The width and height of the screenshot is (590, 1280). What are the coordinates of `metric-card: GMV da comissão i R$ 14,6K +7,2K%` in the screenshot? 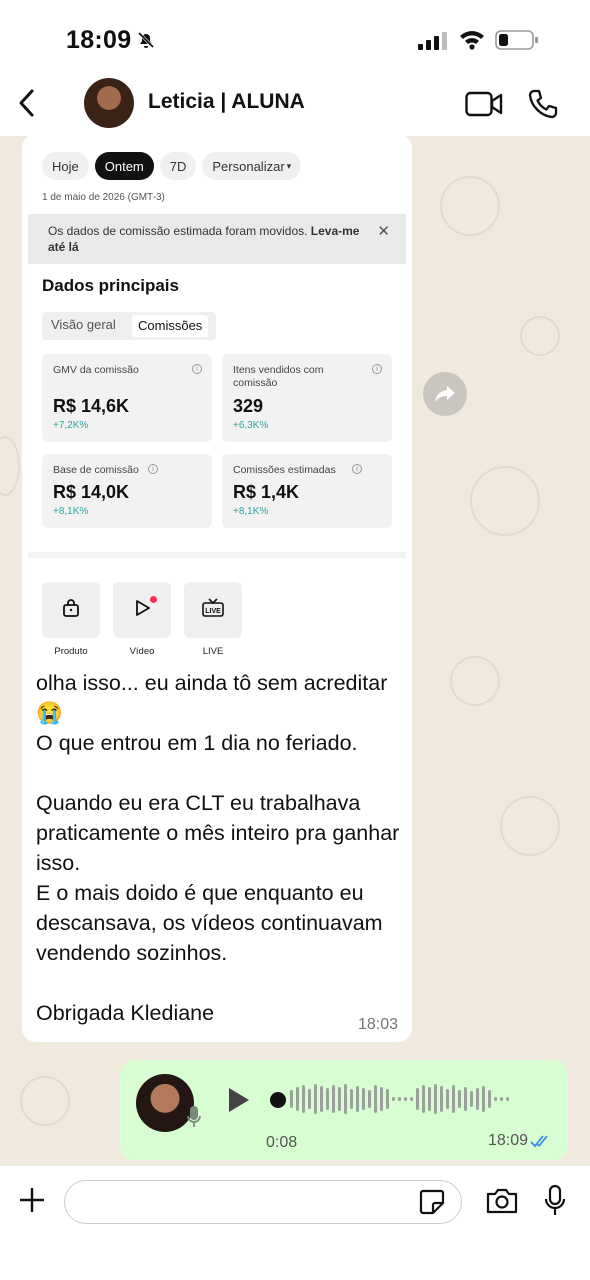 It's located at (127, 398).